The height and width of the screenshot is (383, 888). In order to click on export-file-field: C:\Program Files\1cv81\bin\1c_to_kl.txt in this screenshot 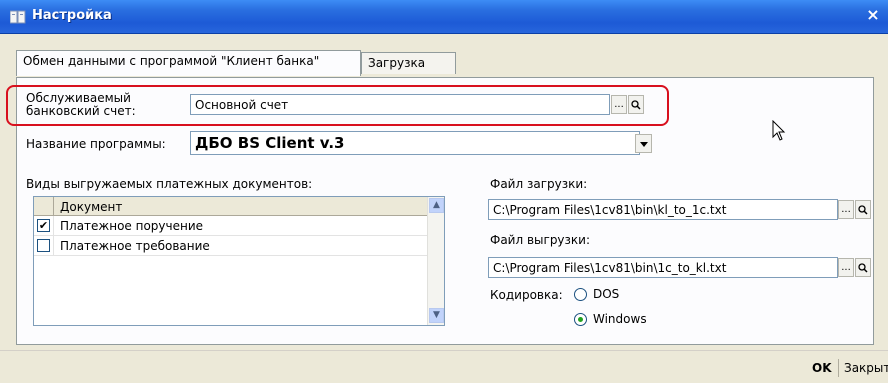, I will do `click(663, 267)`.